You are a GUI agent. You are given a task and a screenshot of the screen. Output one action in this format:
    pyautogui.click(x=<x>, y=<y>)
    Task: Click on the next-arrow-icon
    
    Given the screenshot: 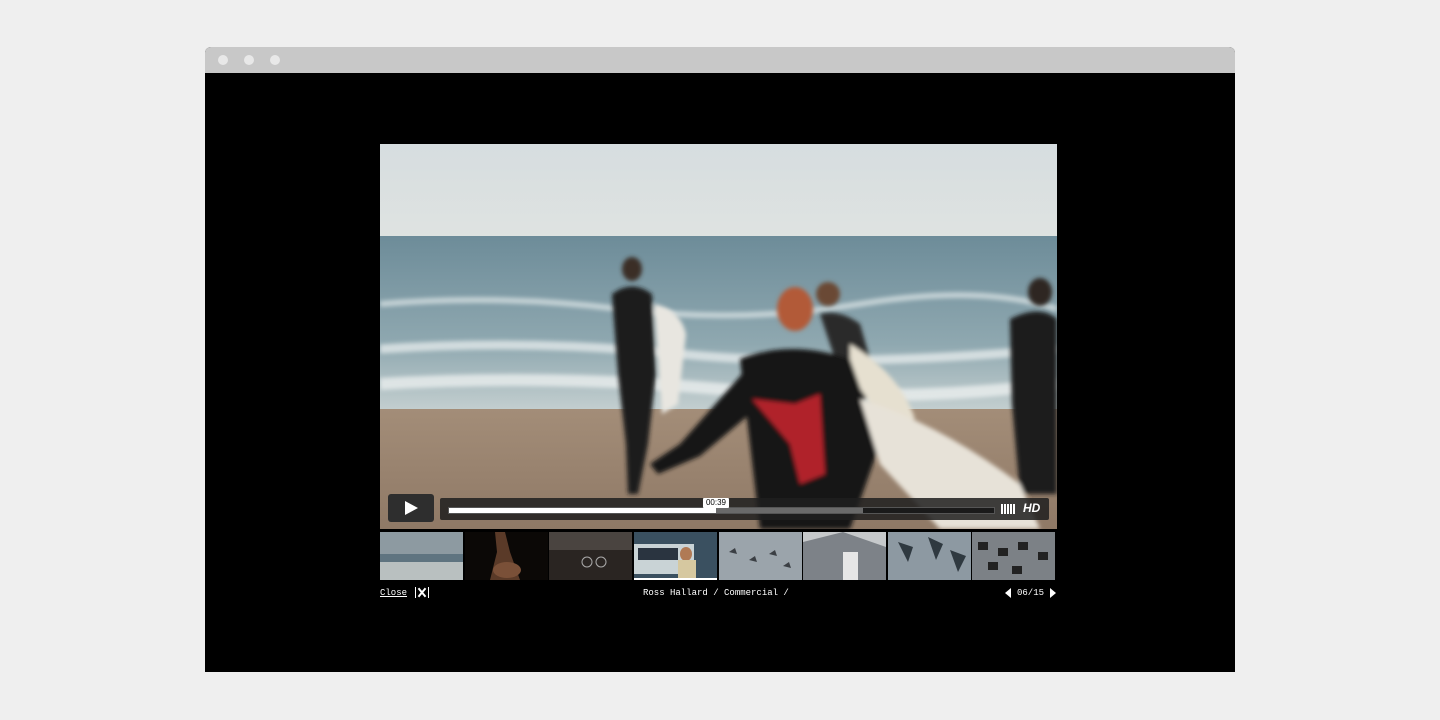 What is the action you would take?
    pyautogui.click(x=1053, y=593)
    